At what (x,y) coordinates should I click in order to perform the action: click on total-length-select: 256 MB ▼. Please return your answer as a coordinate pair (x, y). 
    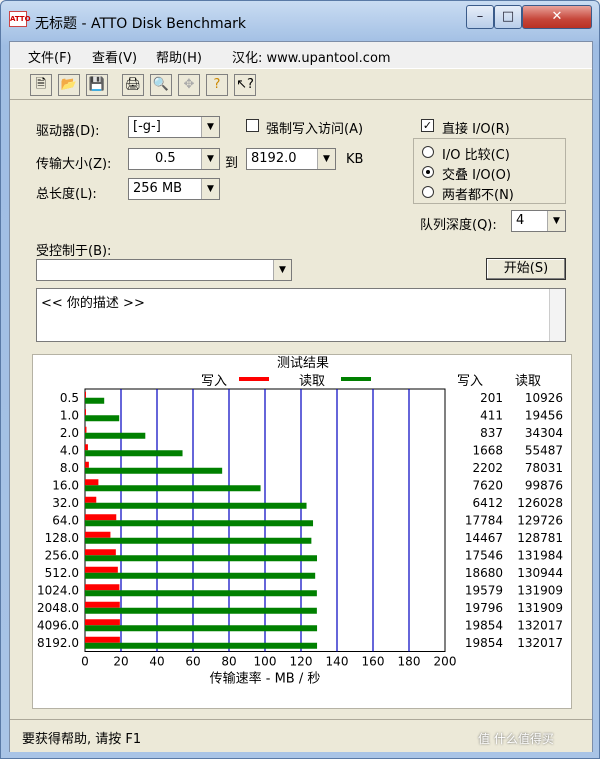
    Looking at the image, I should click on (174, 189).